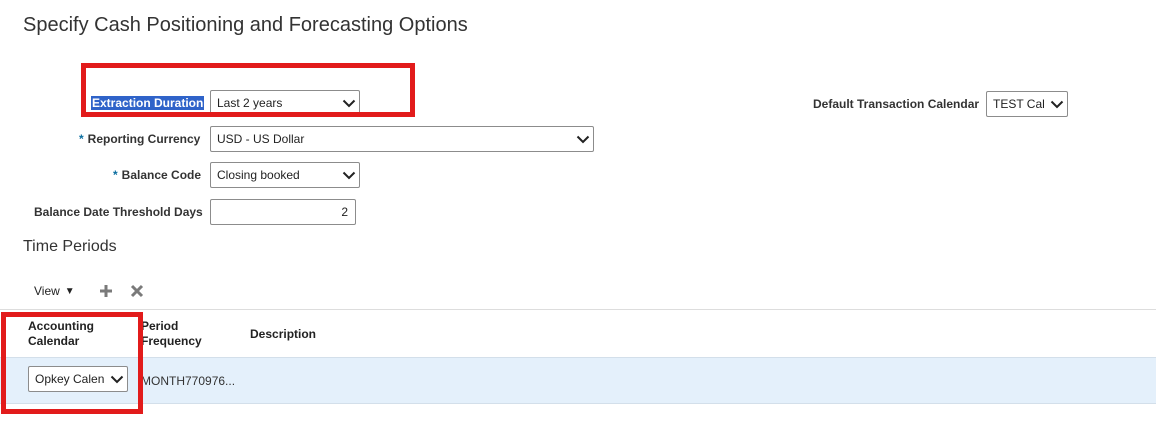 The image size is (1156, 427). What do you see at coordinates (283, 212) in the screenshot?
I see `balance-date-threshold-days-input` at bounding box center [283, 212].